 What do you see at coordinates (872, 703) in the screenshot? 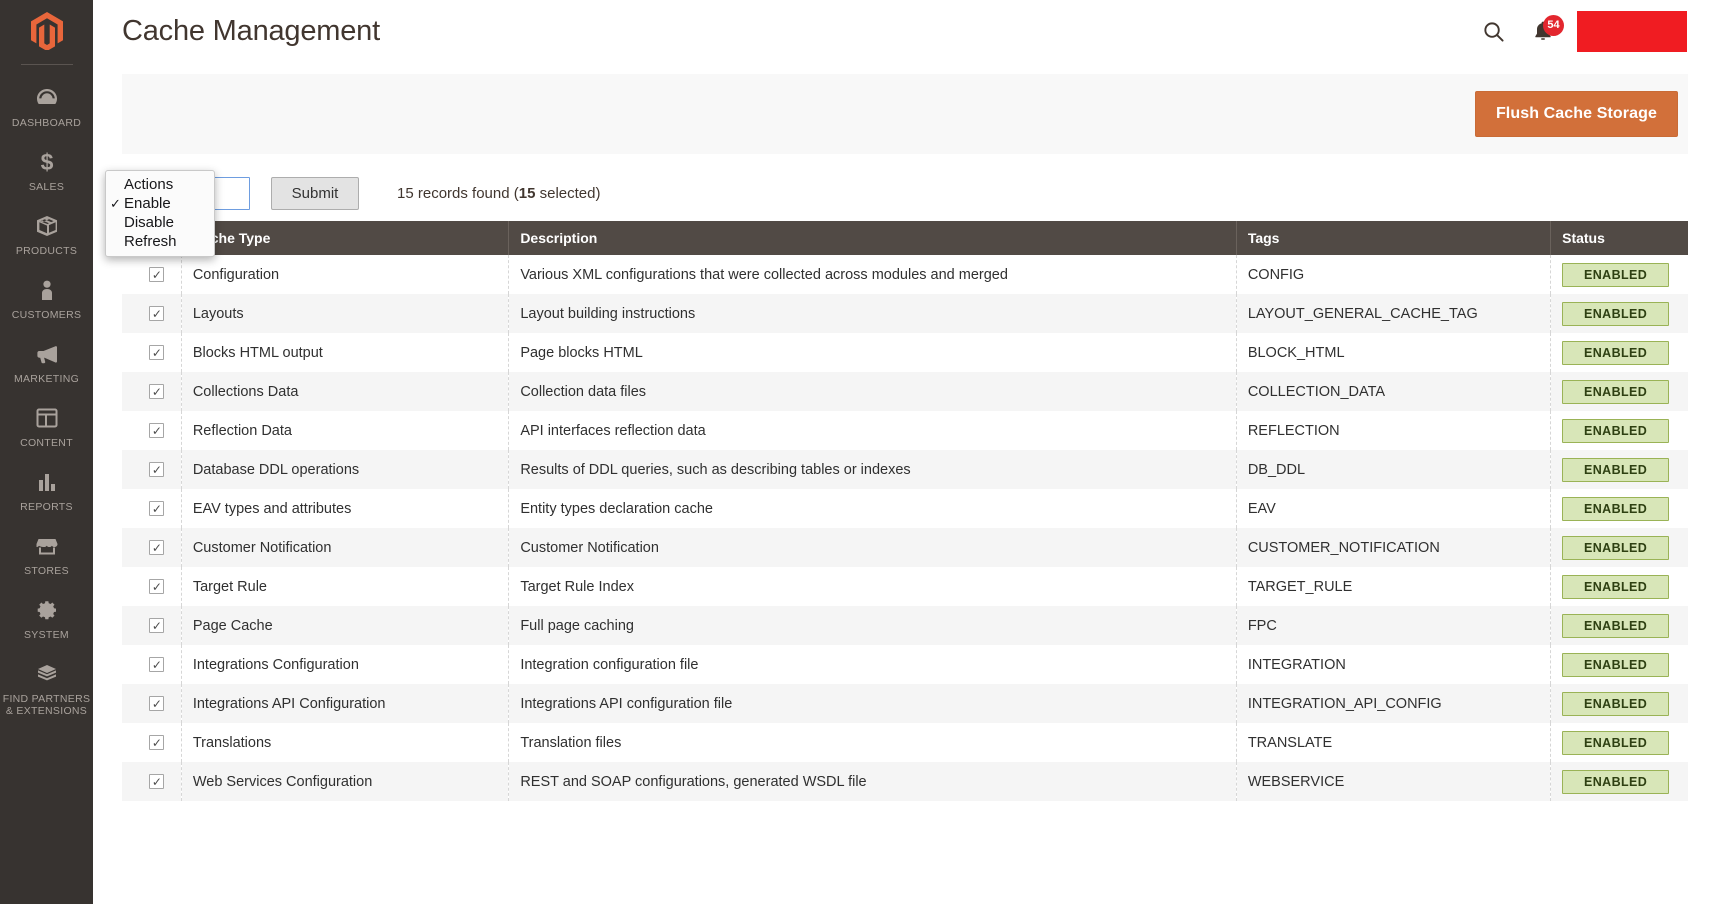
I see `cell-description: Integrations API configuration file` at bounding box center [872, 703].